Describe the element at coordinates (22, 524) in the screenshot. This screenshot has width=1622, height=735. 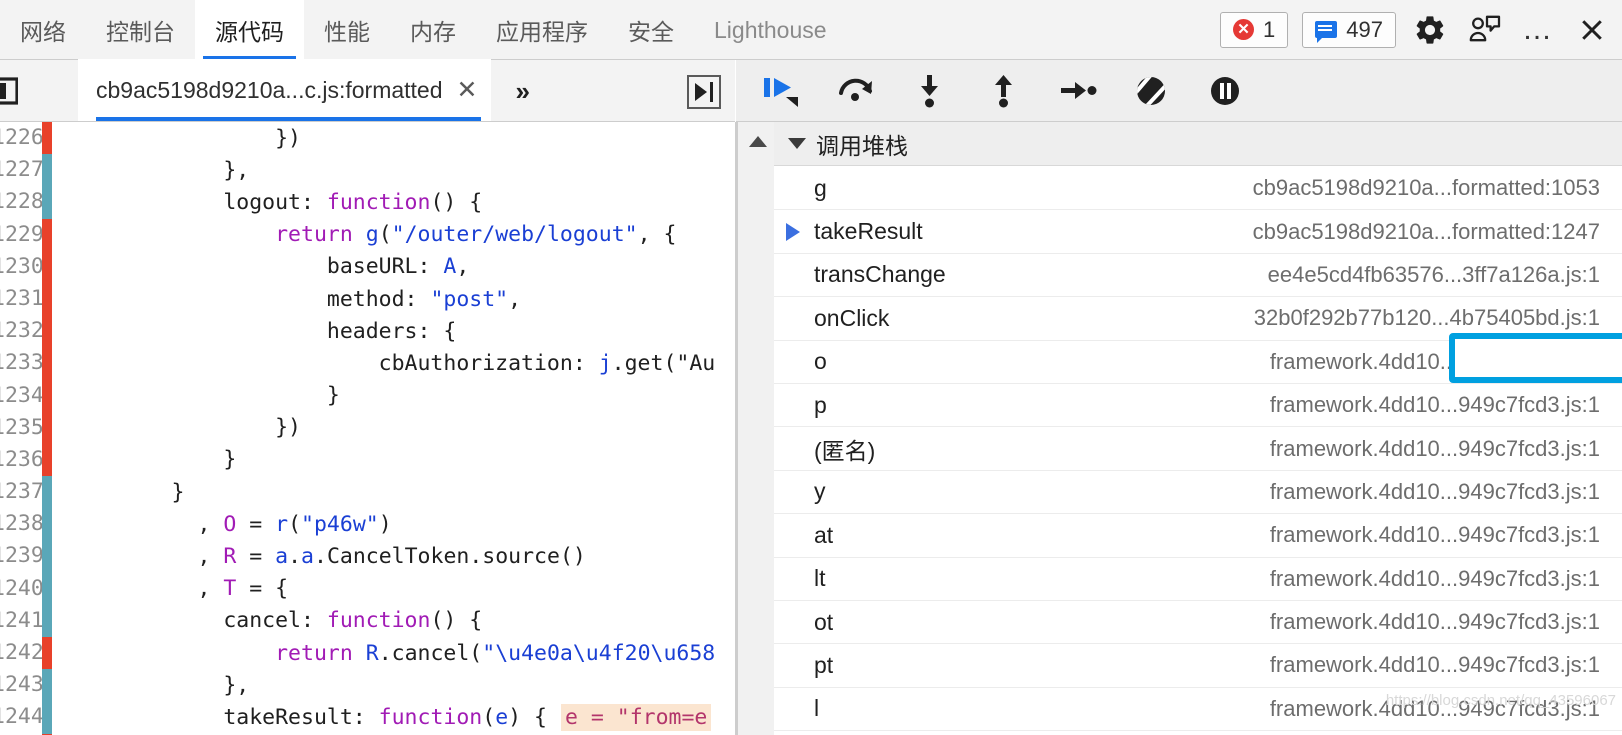
I see `line-number: 1238` at that location.